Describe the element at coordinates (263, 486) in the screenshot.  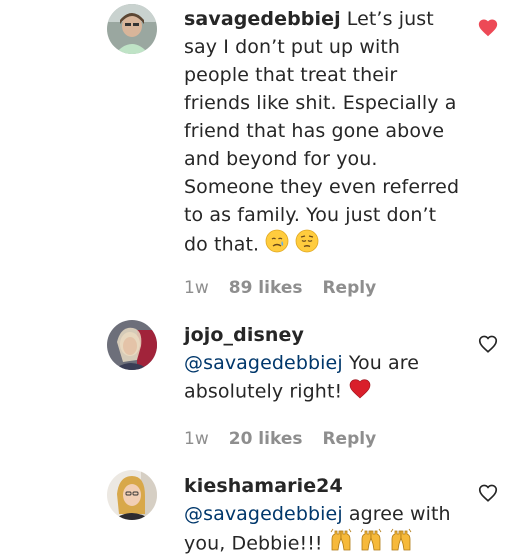
I see `comment-username: kieshamarie24` at that location.